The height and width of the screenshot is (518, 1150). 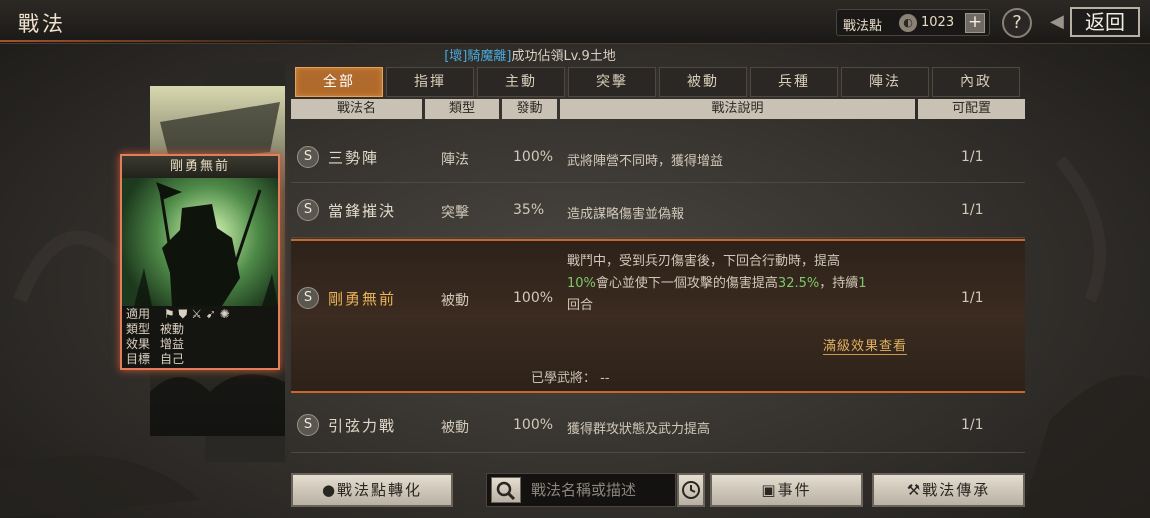 What do you see at coordinates (938, 22) in the screenshot?
I see `tactic-points-value: 1023` at bounding box center [938, 22].